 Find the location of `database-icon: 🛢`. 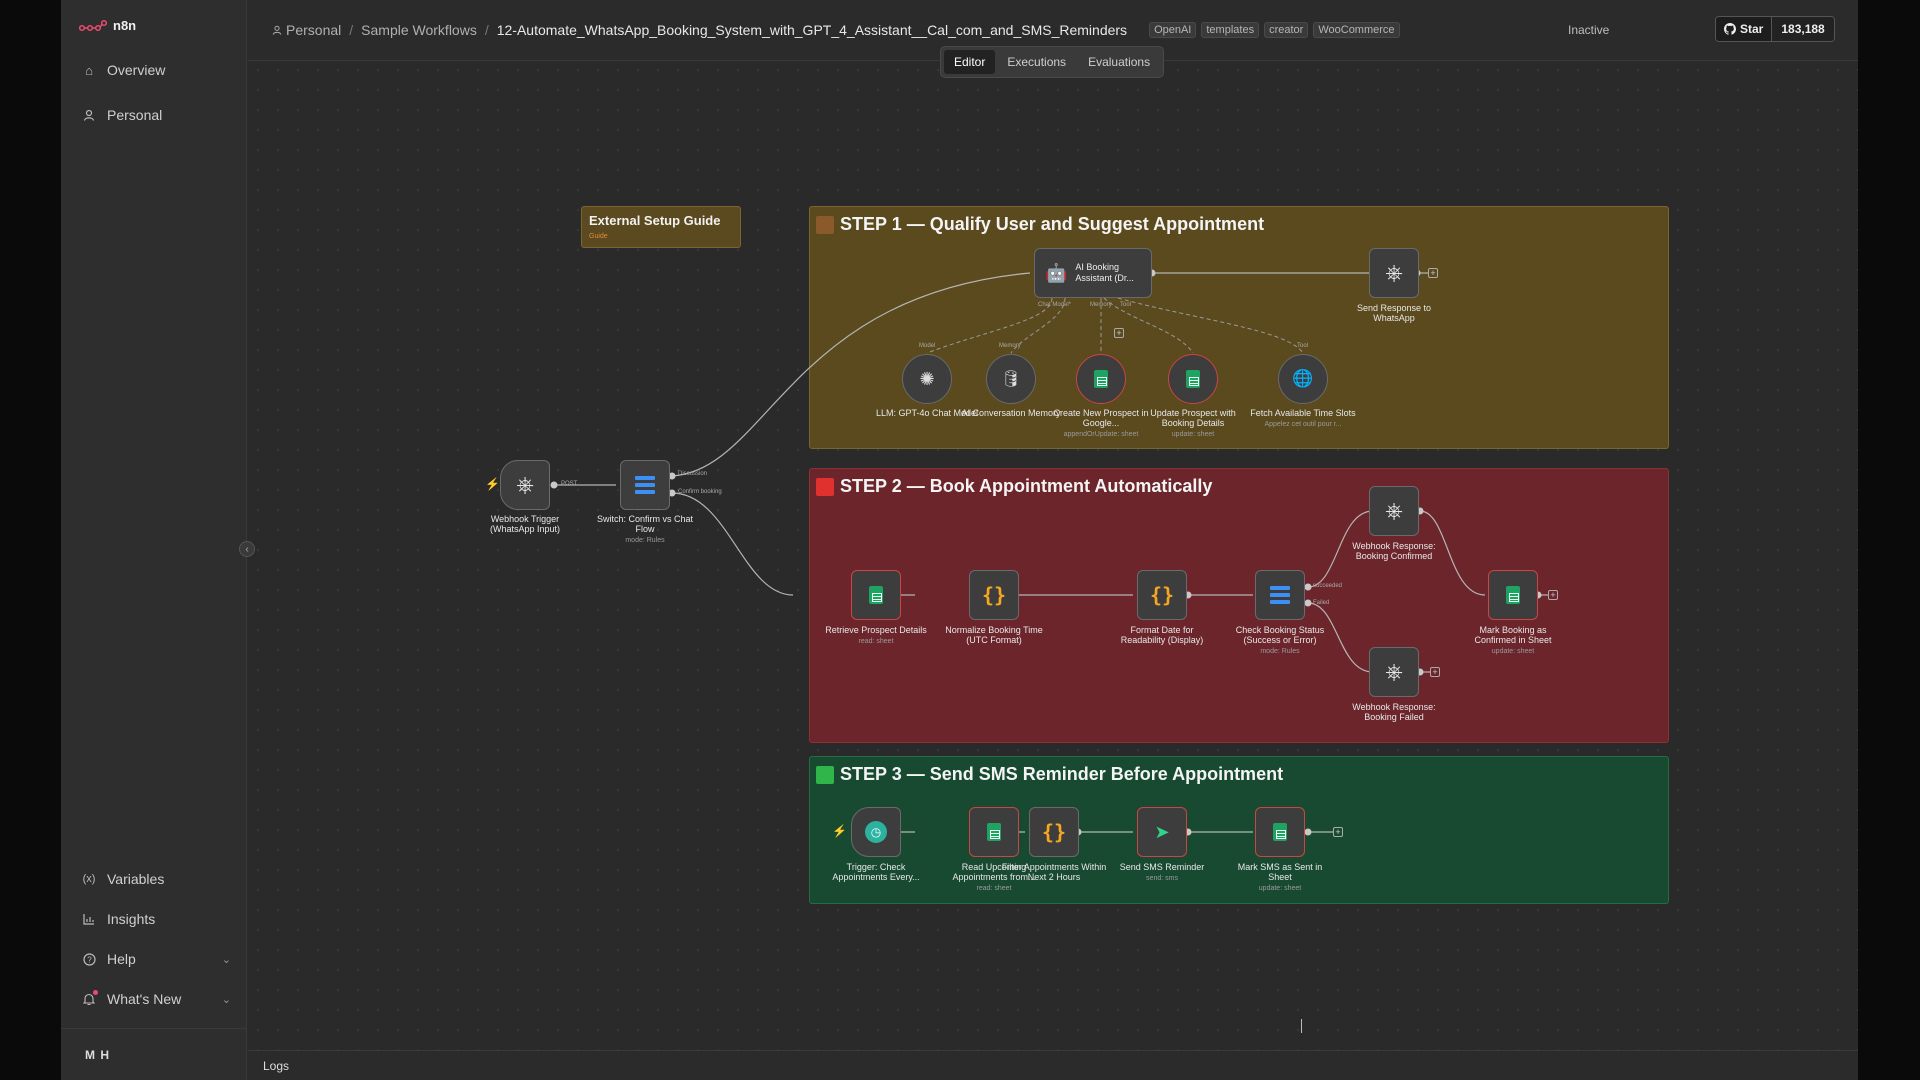

database-icon: 🛢 is located at coordinates (1011, 379).